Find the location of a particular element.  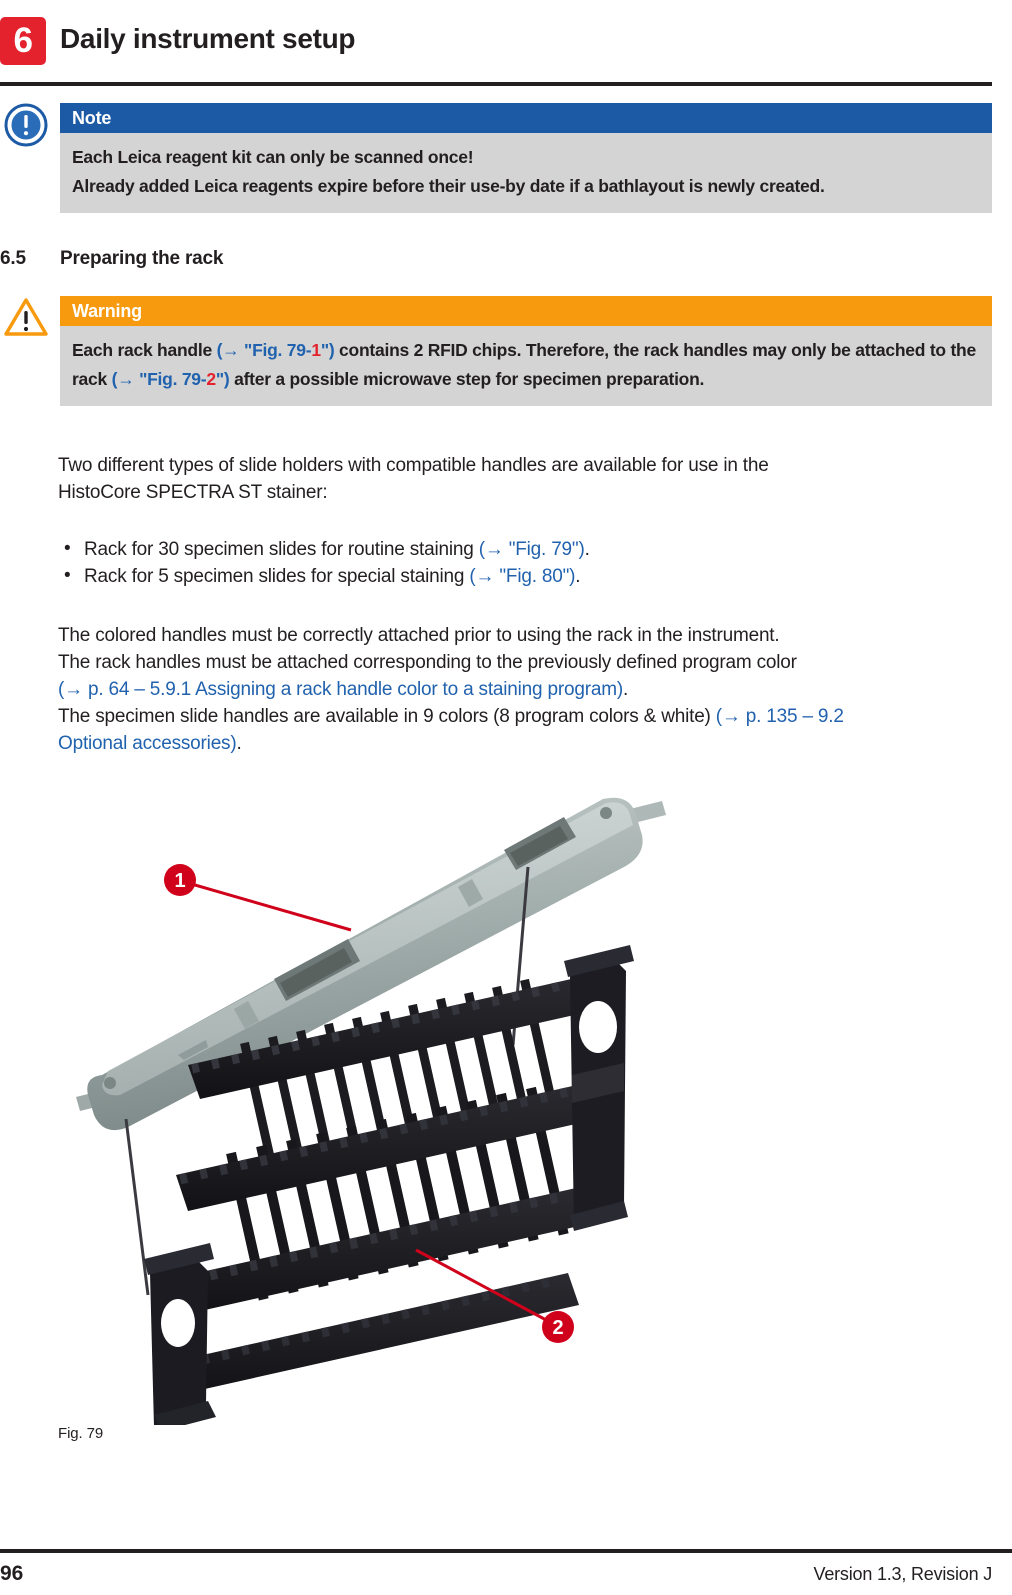

header-divider is located at coordinates (496, 84).